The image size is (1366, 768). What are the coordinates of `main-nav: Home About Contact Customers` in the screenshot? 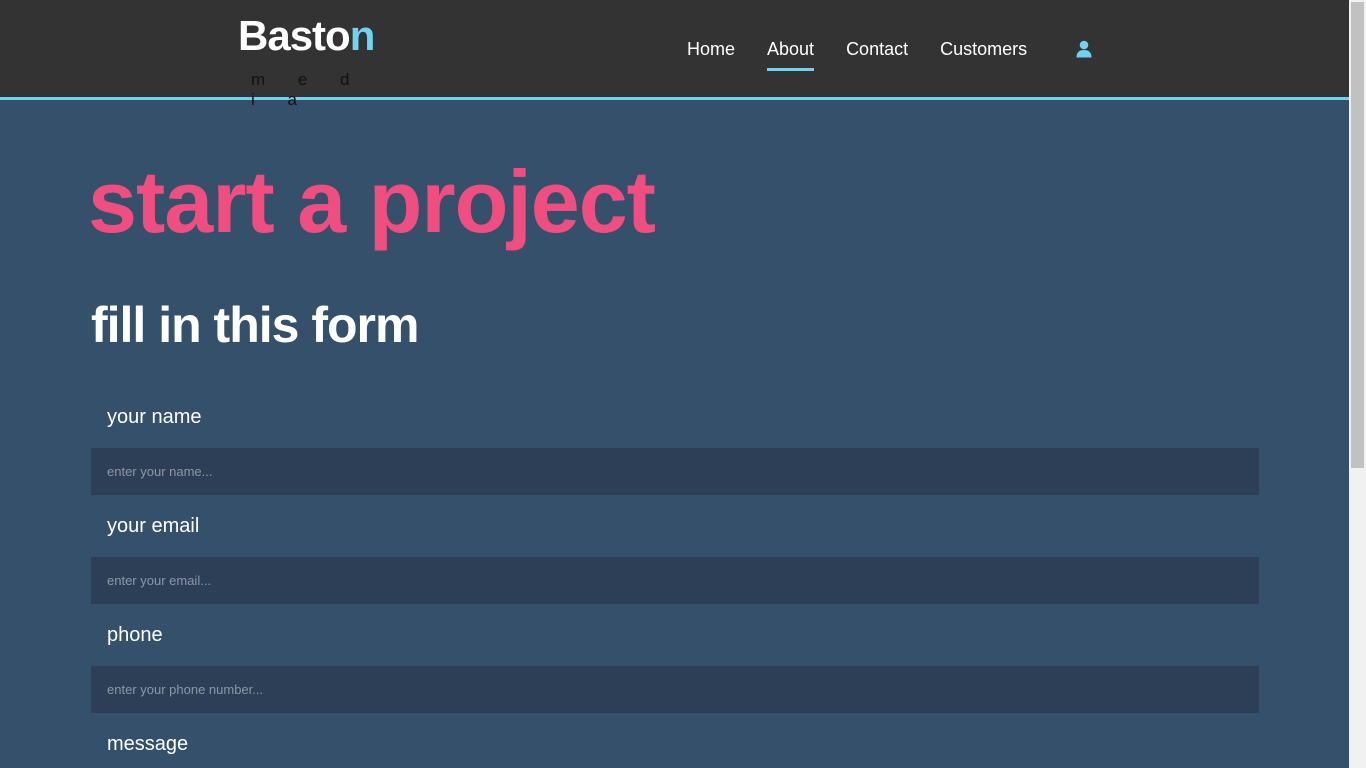 It's located at (873, 54).